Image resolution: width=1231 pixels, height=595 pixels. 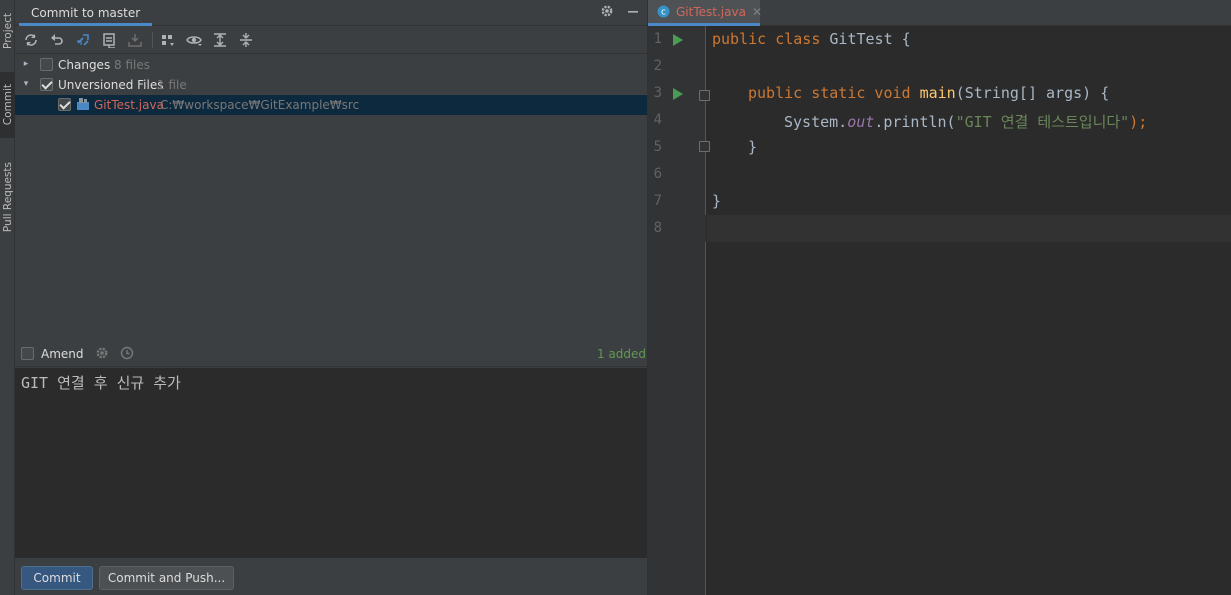 What do you see at coordinates (657, 120) in the screenshot?
I see `line-number: 4` at bounding box center [657, 120].